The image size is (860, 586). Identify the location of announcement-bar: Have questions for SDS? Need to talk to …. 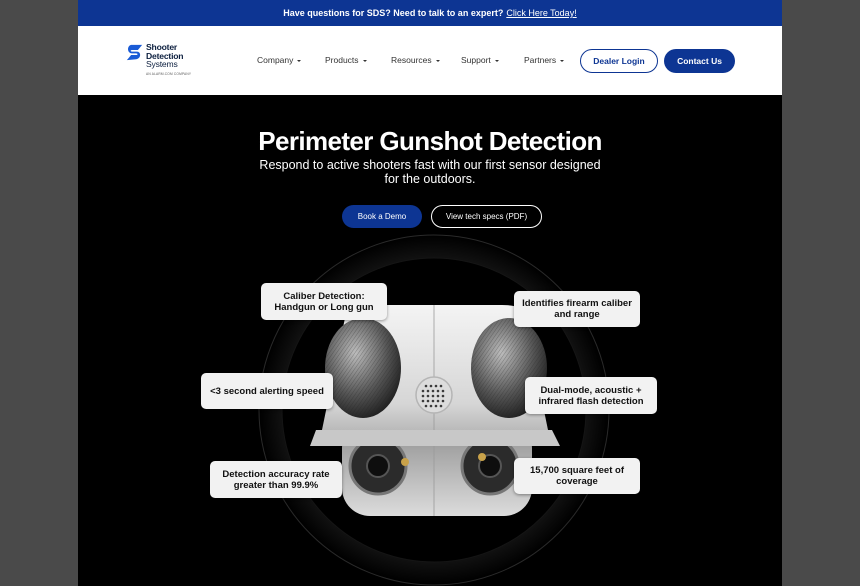
(430, 13).